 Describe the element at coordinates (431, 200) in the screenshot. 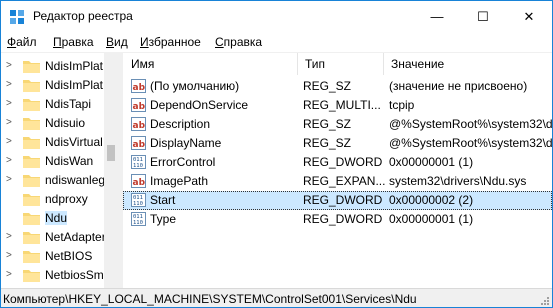

I see `value-data: 0x00000002 (2)` at that location.